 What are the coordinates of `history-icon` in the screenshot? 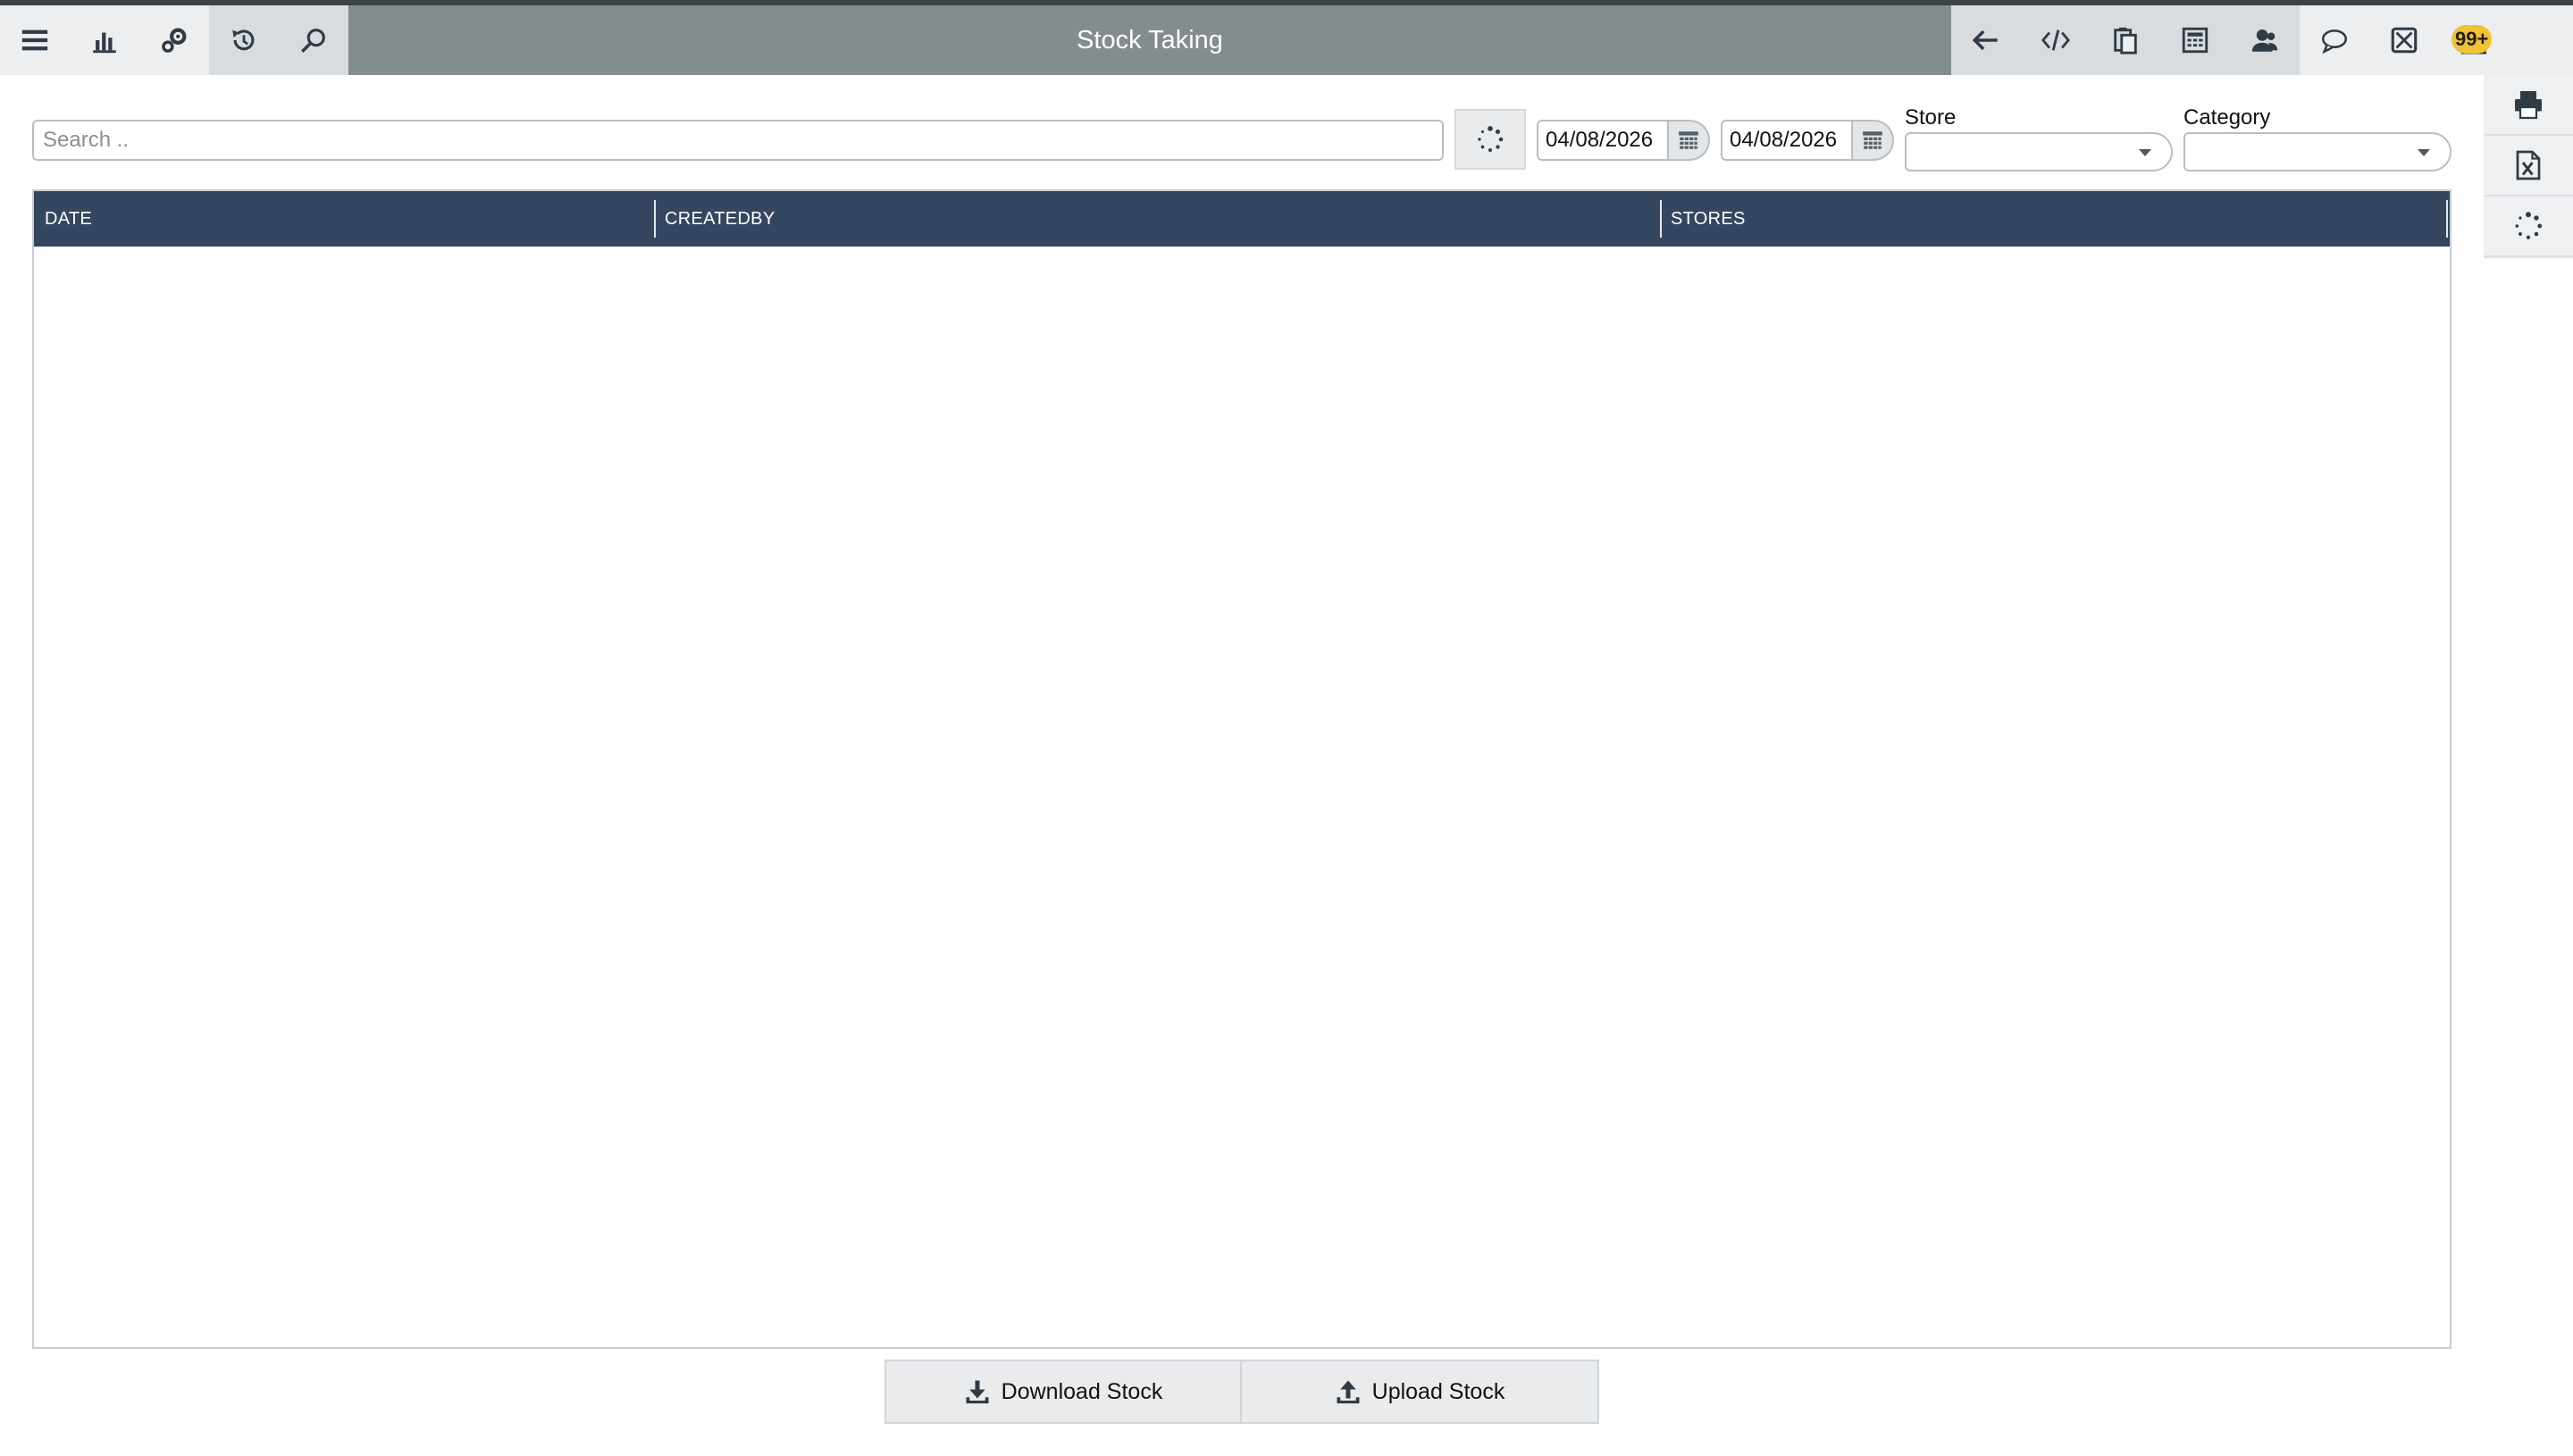 It's located at (243, 40).